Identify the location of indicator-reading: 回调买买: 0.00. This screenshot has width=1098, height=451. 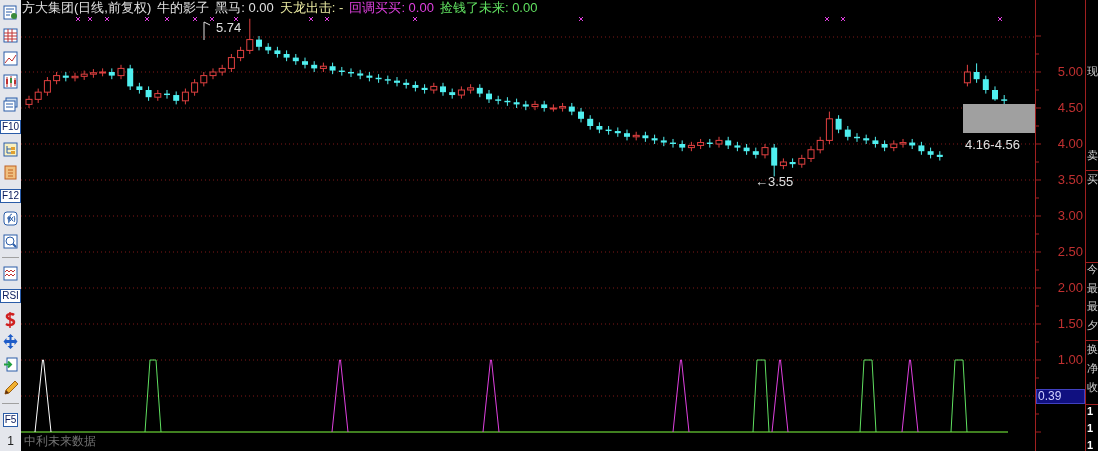
(391, 8).